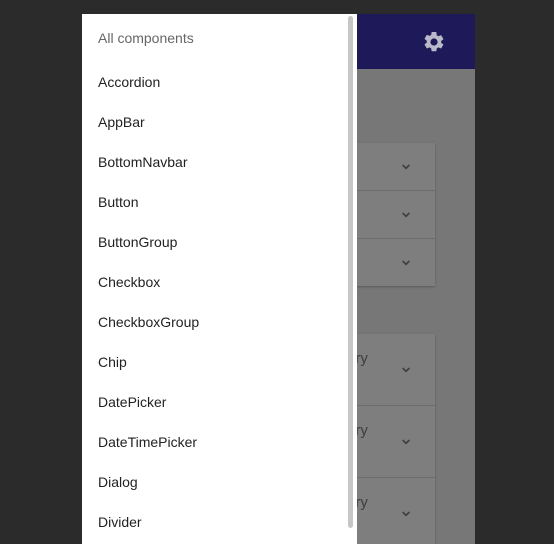 This screenshot has width=554, height=544. What do you see at coordinates (215, 522) in the screenshot?
I see `drawer-item-divider: Divider` at bounding box center [215, 522].